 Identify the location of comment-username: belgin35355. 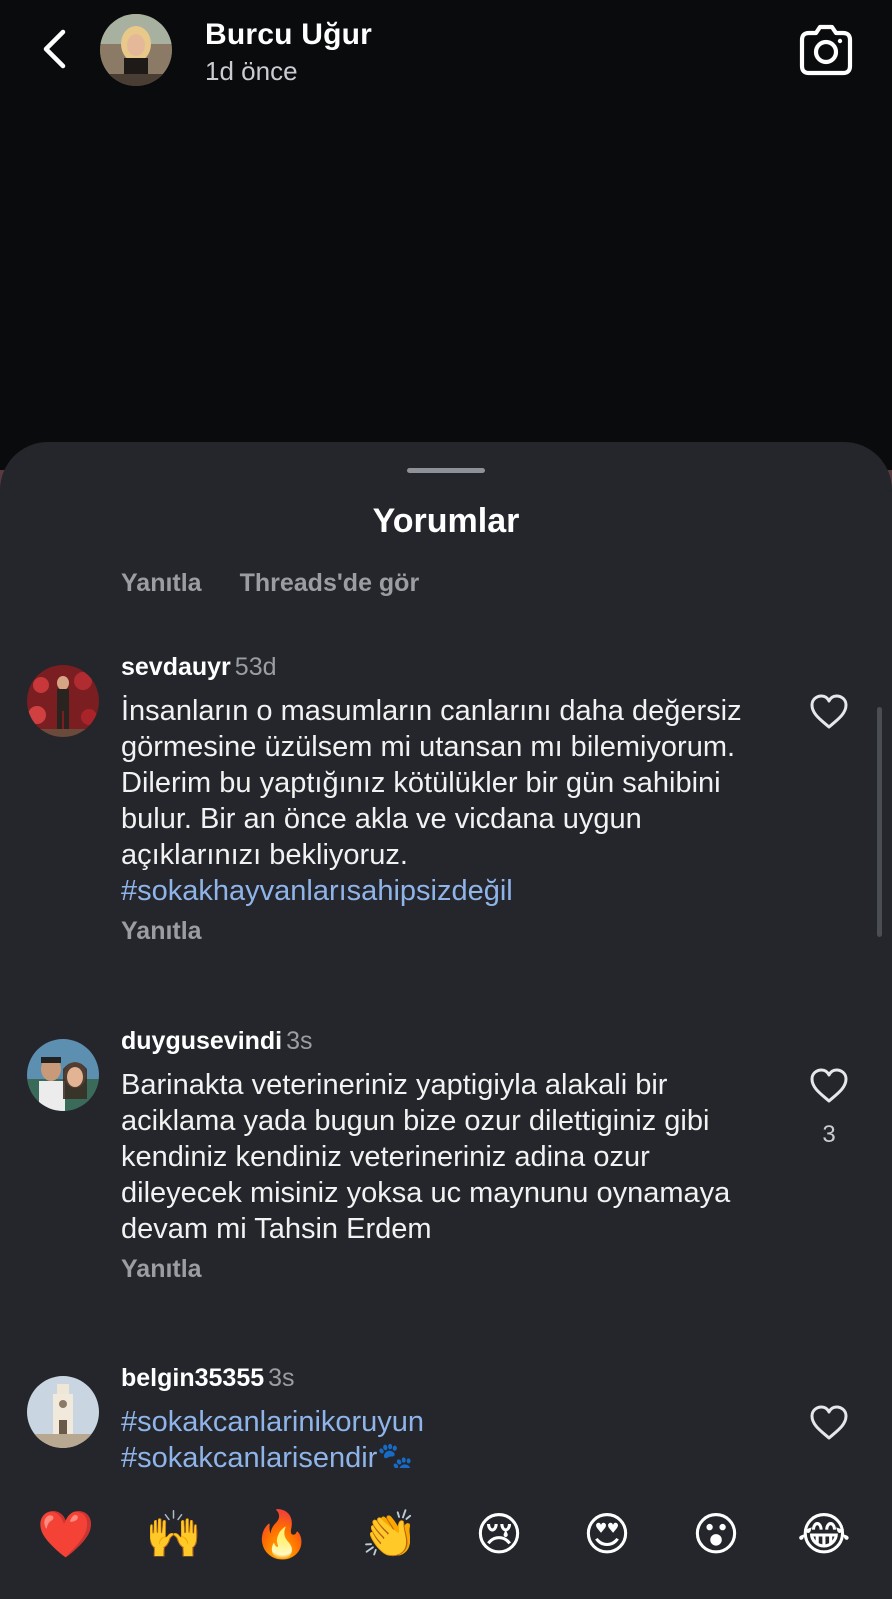
(192, 1378).